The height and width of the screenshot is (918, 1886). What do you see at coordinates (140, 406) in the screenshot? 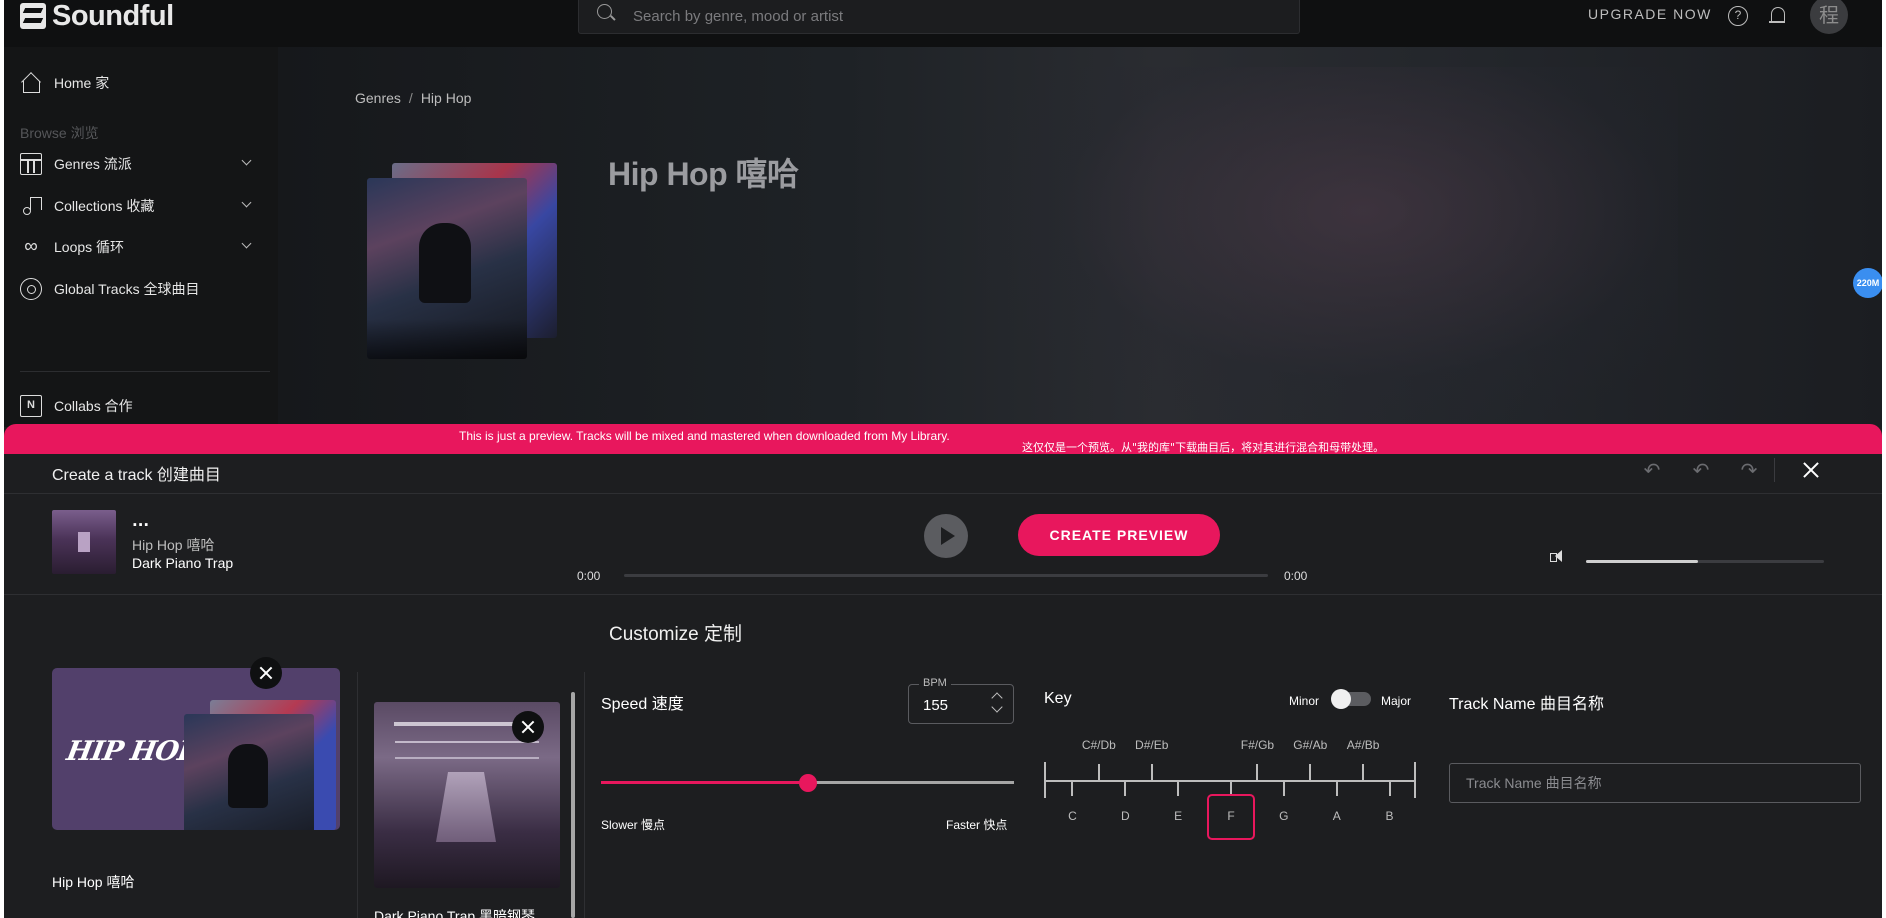
I see `sidebar-item-collabs: N Collabs 合作` at bounding box center [140, 406].